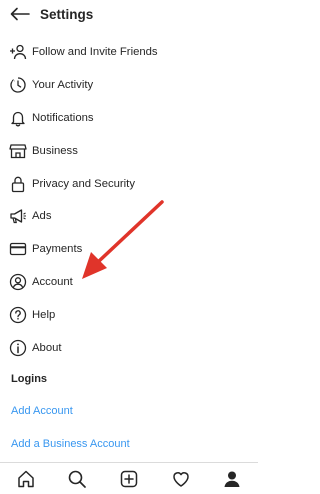 This screenshot has width=320, height=494. I want to click on heart-icon, so click(180, 479).